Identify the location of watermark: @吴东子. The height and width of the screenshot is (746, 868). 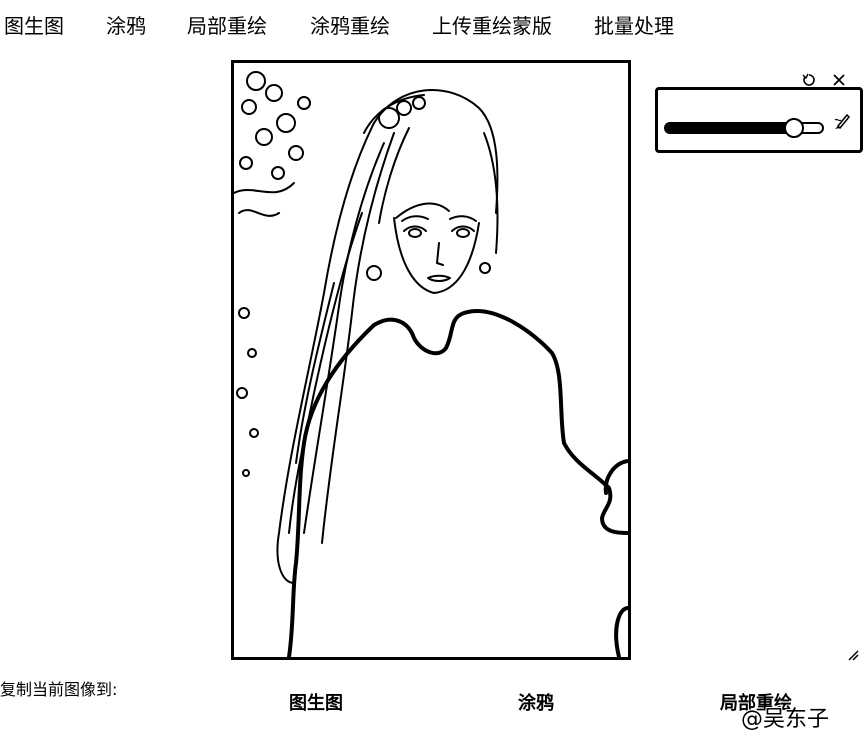
(785, 719).